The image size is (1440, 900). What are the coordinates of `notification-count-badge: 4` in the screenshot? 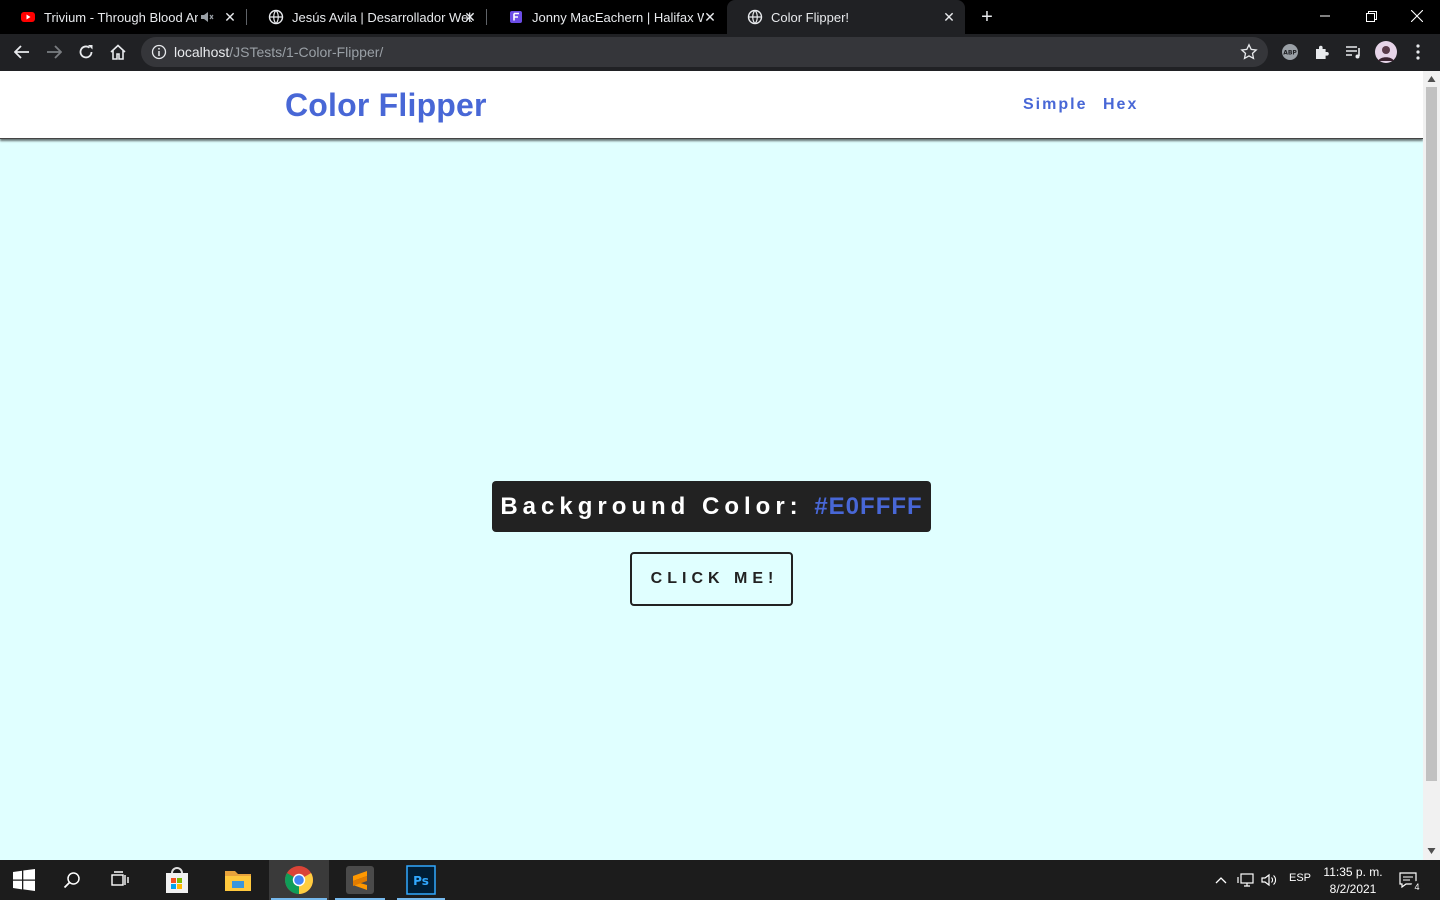 It's located at (1417, 887).